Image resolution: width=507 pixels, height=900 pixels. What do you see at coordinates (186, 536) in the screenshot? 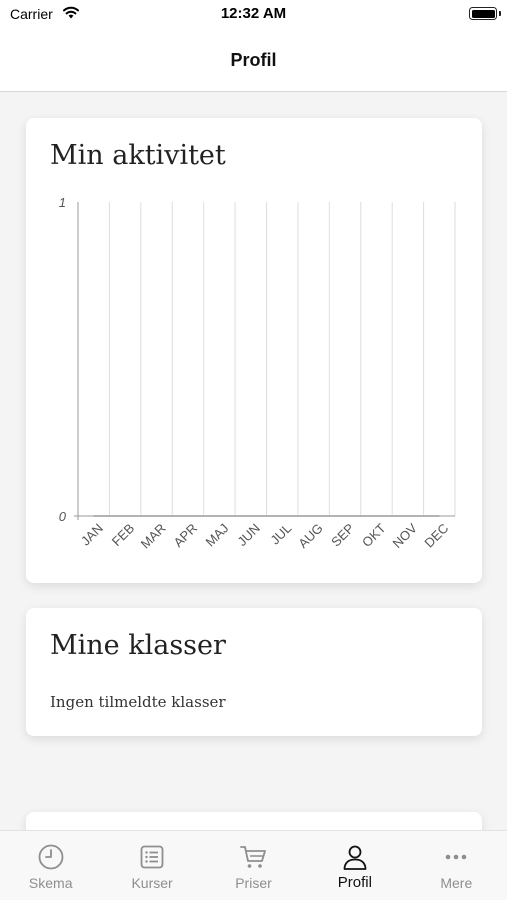
I see `x-tick-label: APR` at bounding box center [186, 536].